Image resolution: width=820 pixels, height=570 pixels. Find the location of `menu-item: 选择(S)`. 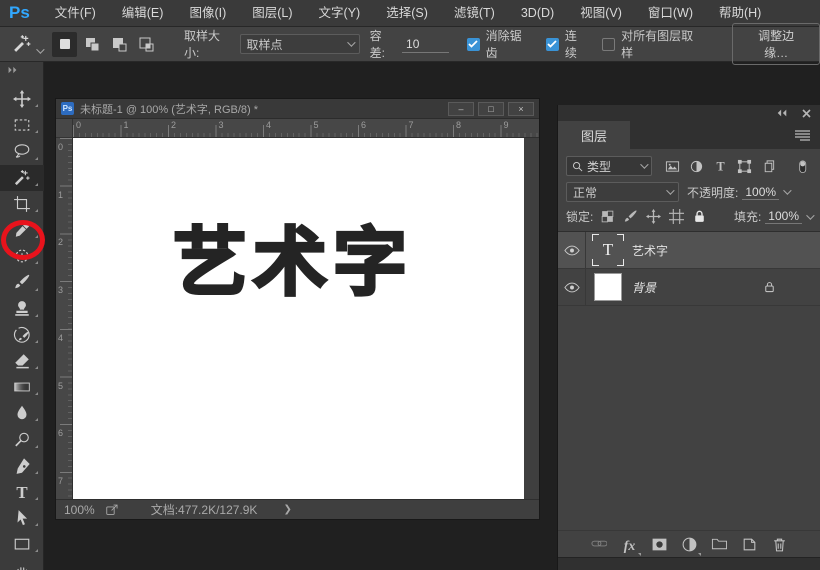

menu-item: 选择(S) is located at coordinates (407, 13).